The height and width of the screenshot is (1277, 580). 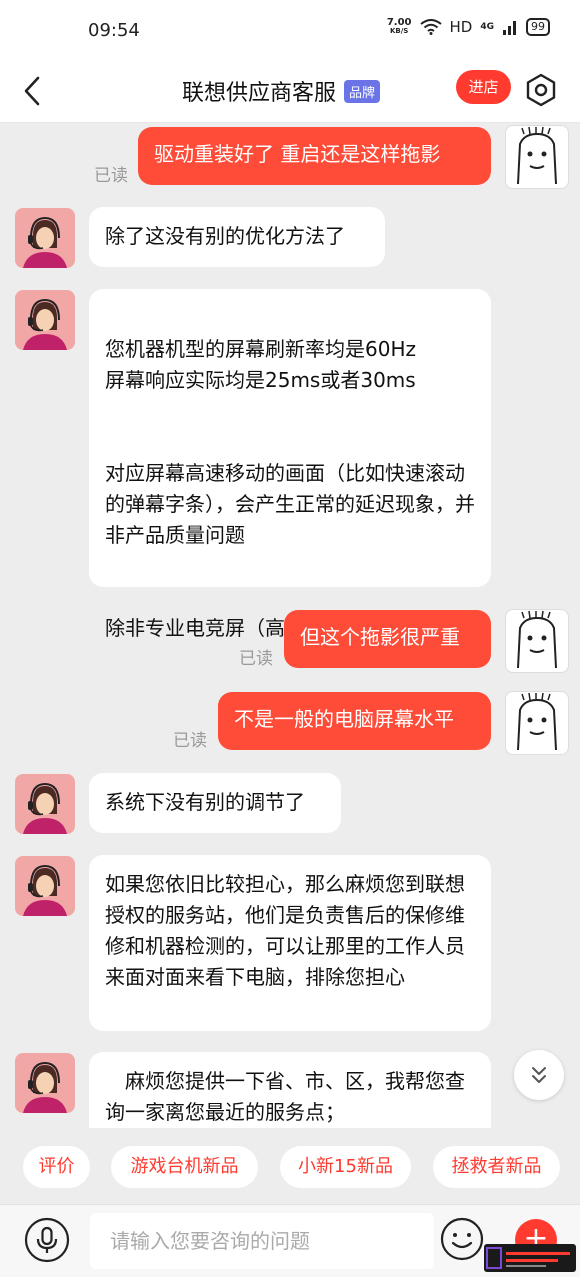 I want to click on message-paragraph: 除了这没有别的优化方法了, so click(x=225, y=236).